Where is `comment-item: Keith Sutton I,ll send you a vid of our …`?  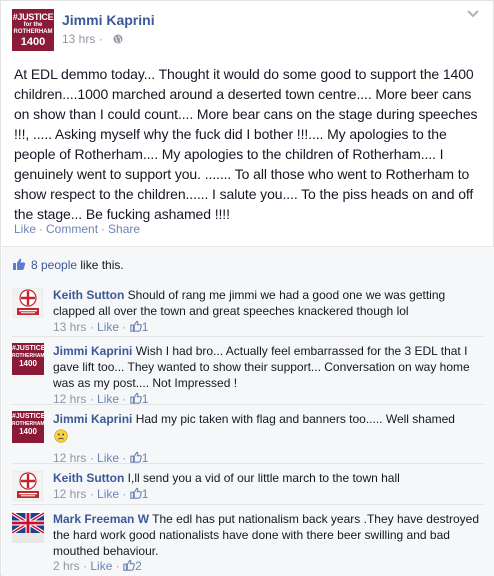
comment-item: Keith Sutton I,ll send you a vid of our … is located at coordinates (248, 485).